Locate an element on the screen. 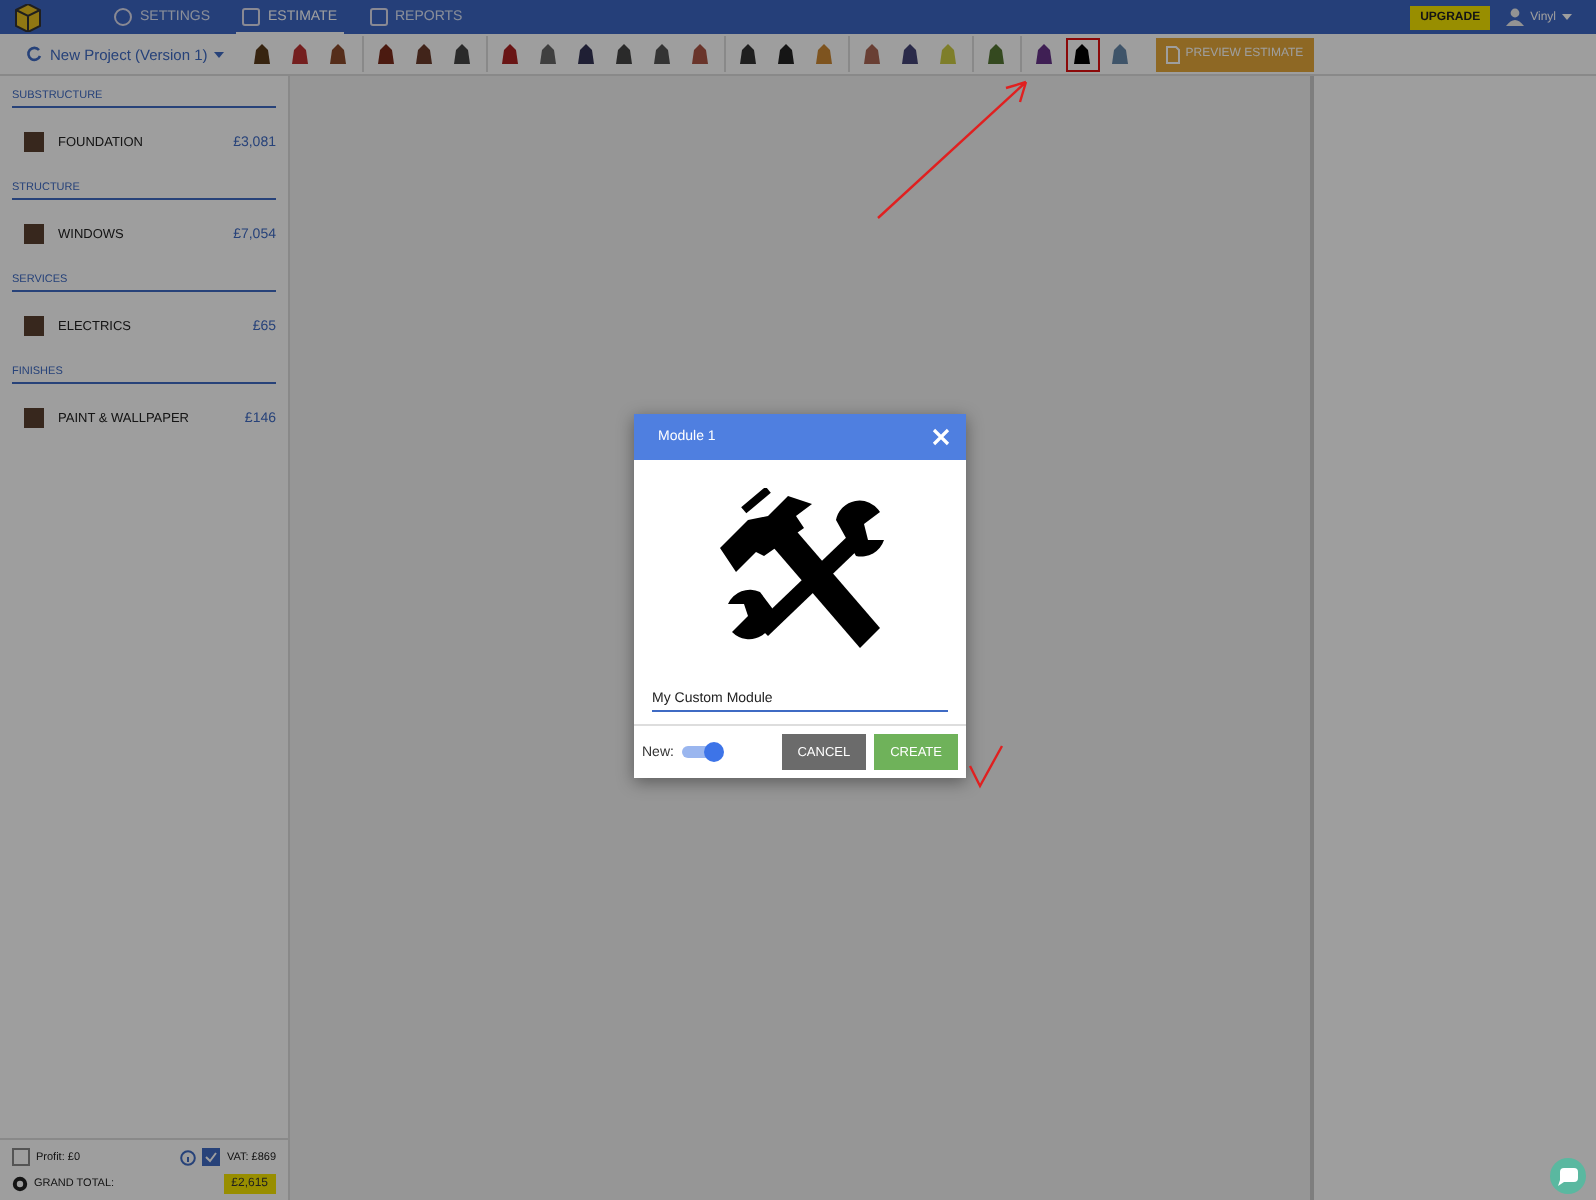 This screenshot has height=1200, width=1596. user-icon is located at coordinates (1515, 17).